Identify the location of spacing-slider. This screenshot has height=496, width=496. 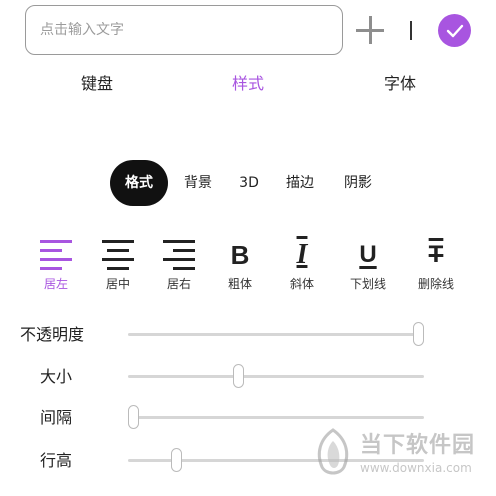
(276, 417).